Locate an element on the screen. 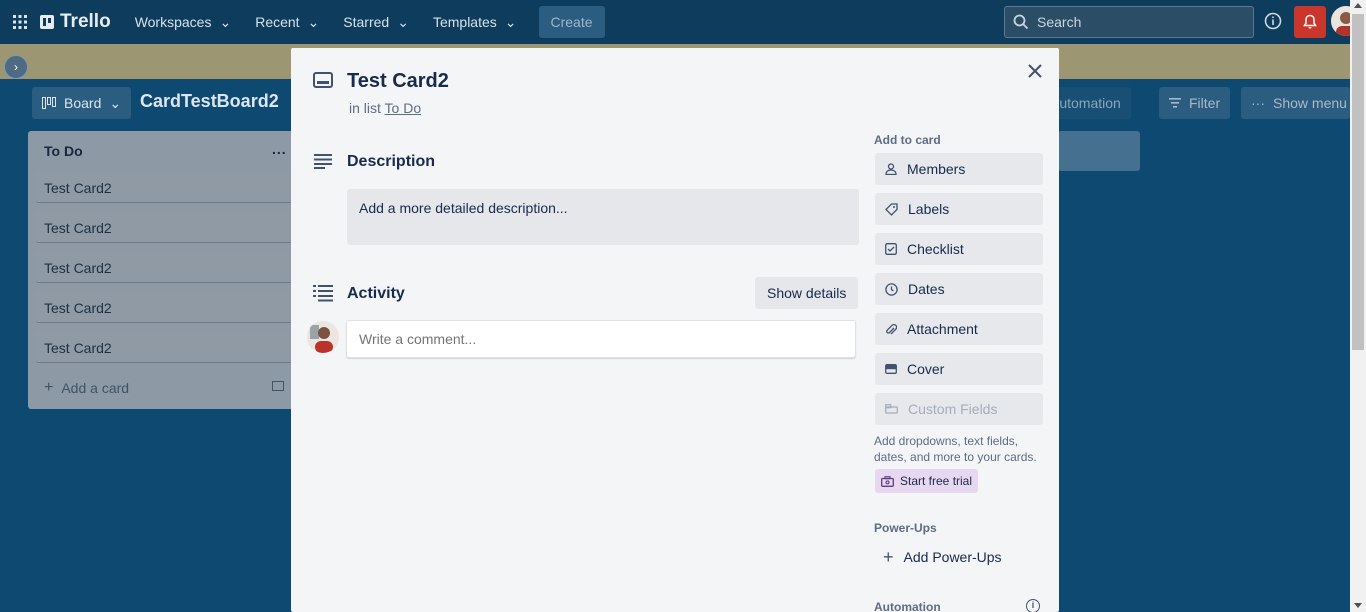  custom-fields-button: Custom Fields is located at coordinates (959, 409).